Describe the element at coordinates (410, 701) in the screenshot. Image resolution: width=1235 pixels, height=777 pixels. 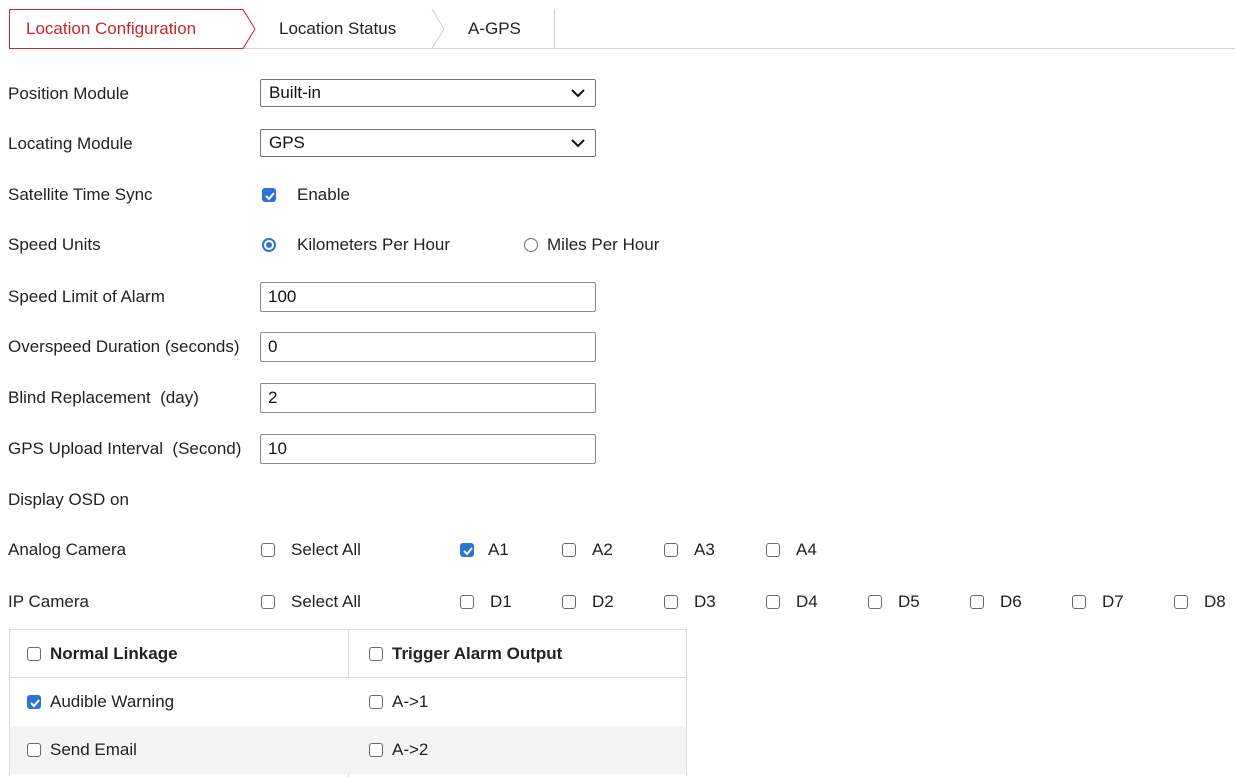
I see `item-label: A->1` at that location.